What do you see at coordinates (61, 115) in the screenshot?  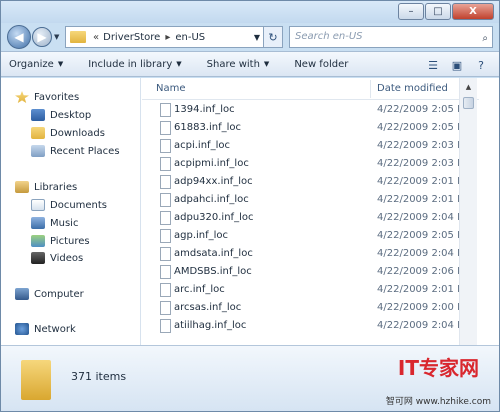 I see `sidebar-item-desktop: Desktop` at bounding box center [61, 115].